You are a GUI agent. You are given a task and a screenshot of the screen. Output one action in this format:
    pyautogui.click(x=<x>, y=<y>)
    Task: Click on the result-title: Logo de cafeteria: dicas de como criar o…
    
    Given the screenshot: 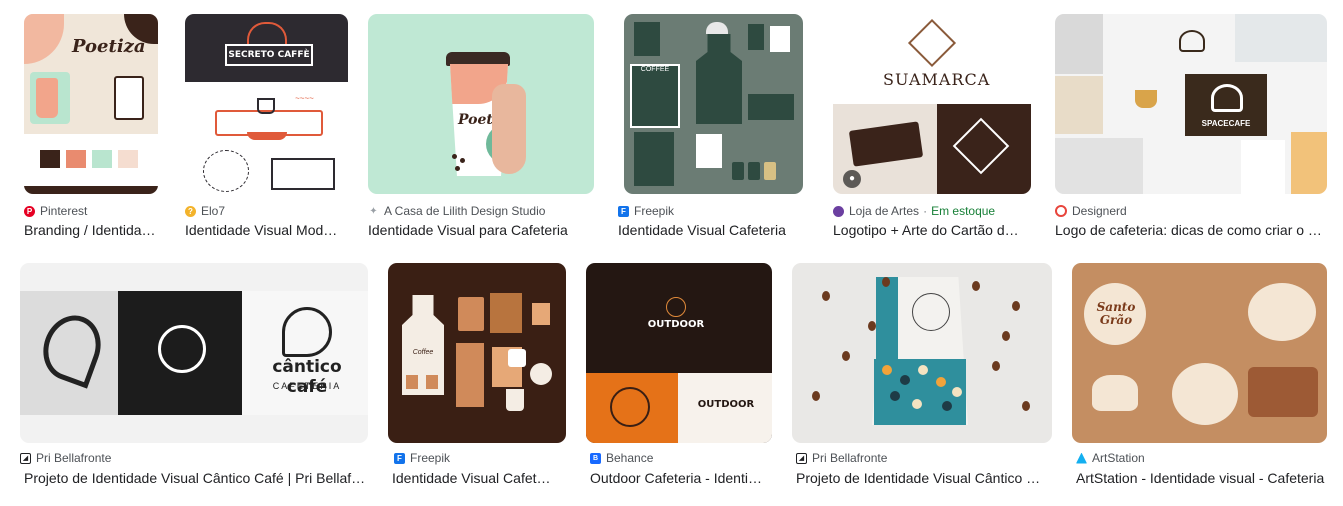 What is the action you would take?
    pyautogui.click(x=1189, y=230)
    